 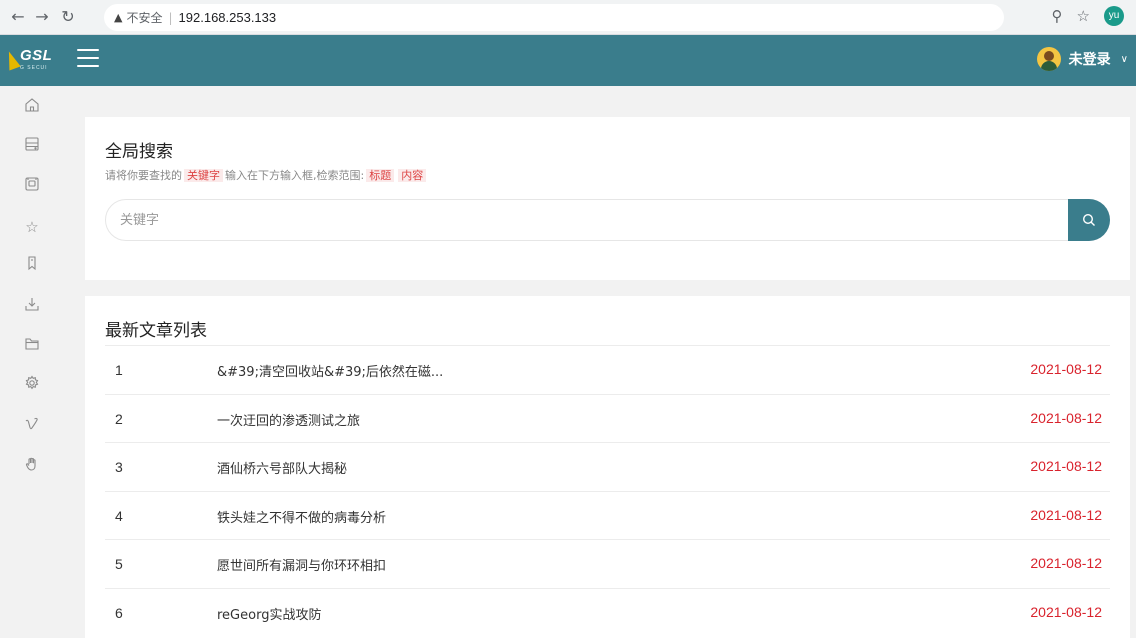 I want to click on hint-middle: 输入在下方输入框,检索范围:, so click(x=295, y=175).